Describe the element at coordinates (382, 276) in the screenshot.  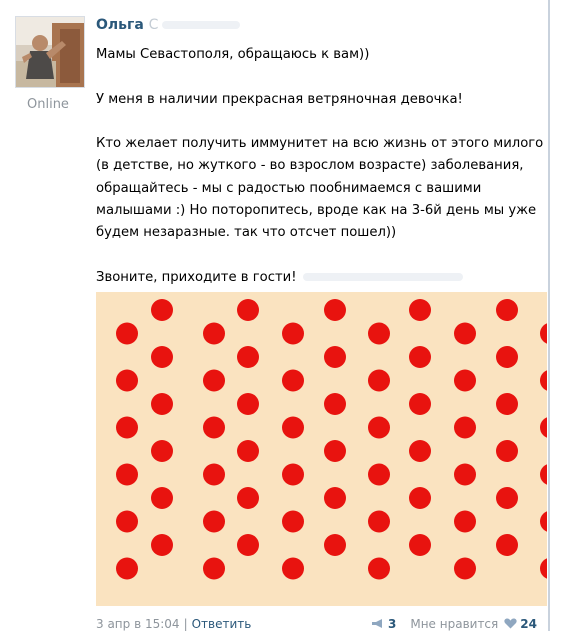
I see `blurred-link` at that location.